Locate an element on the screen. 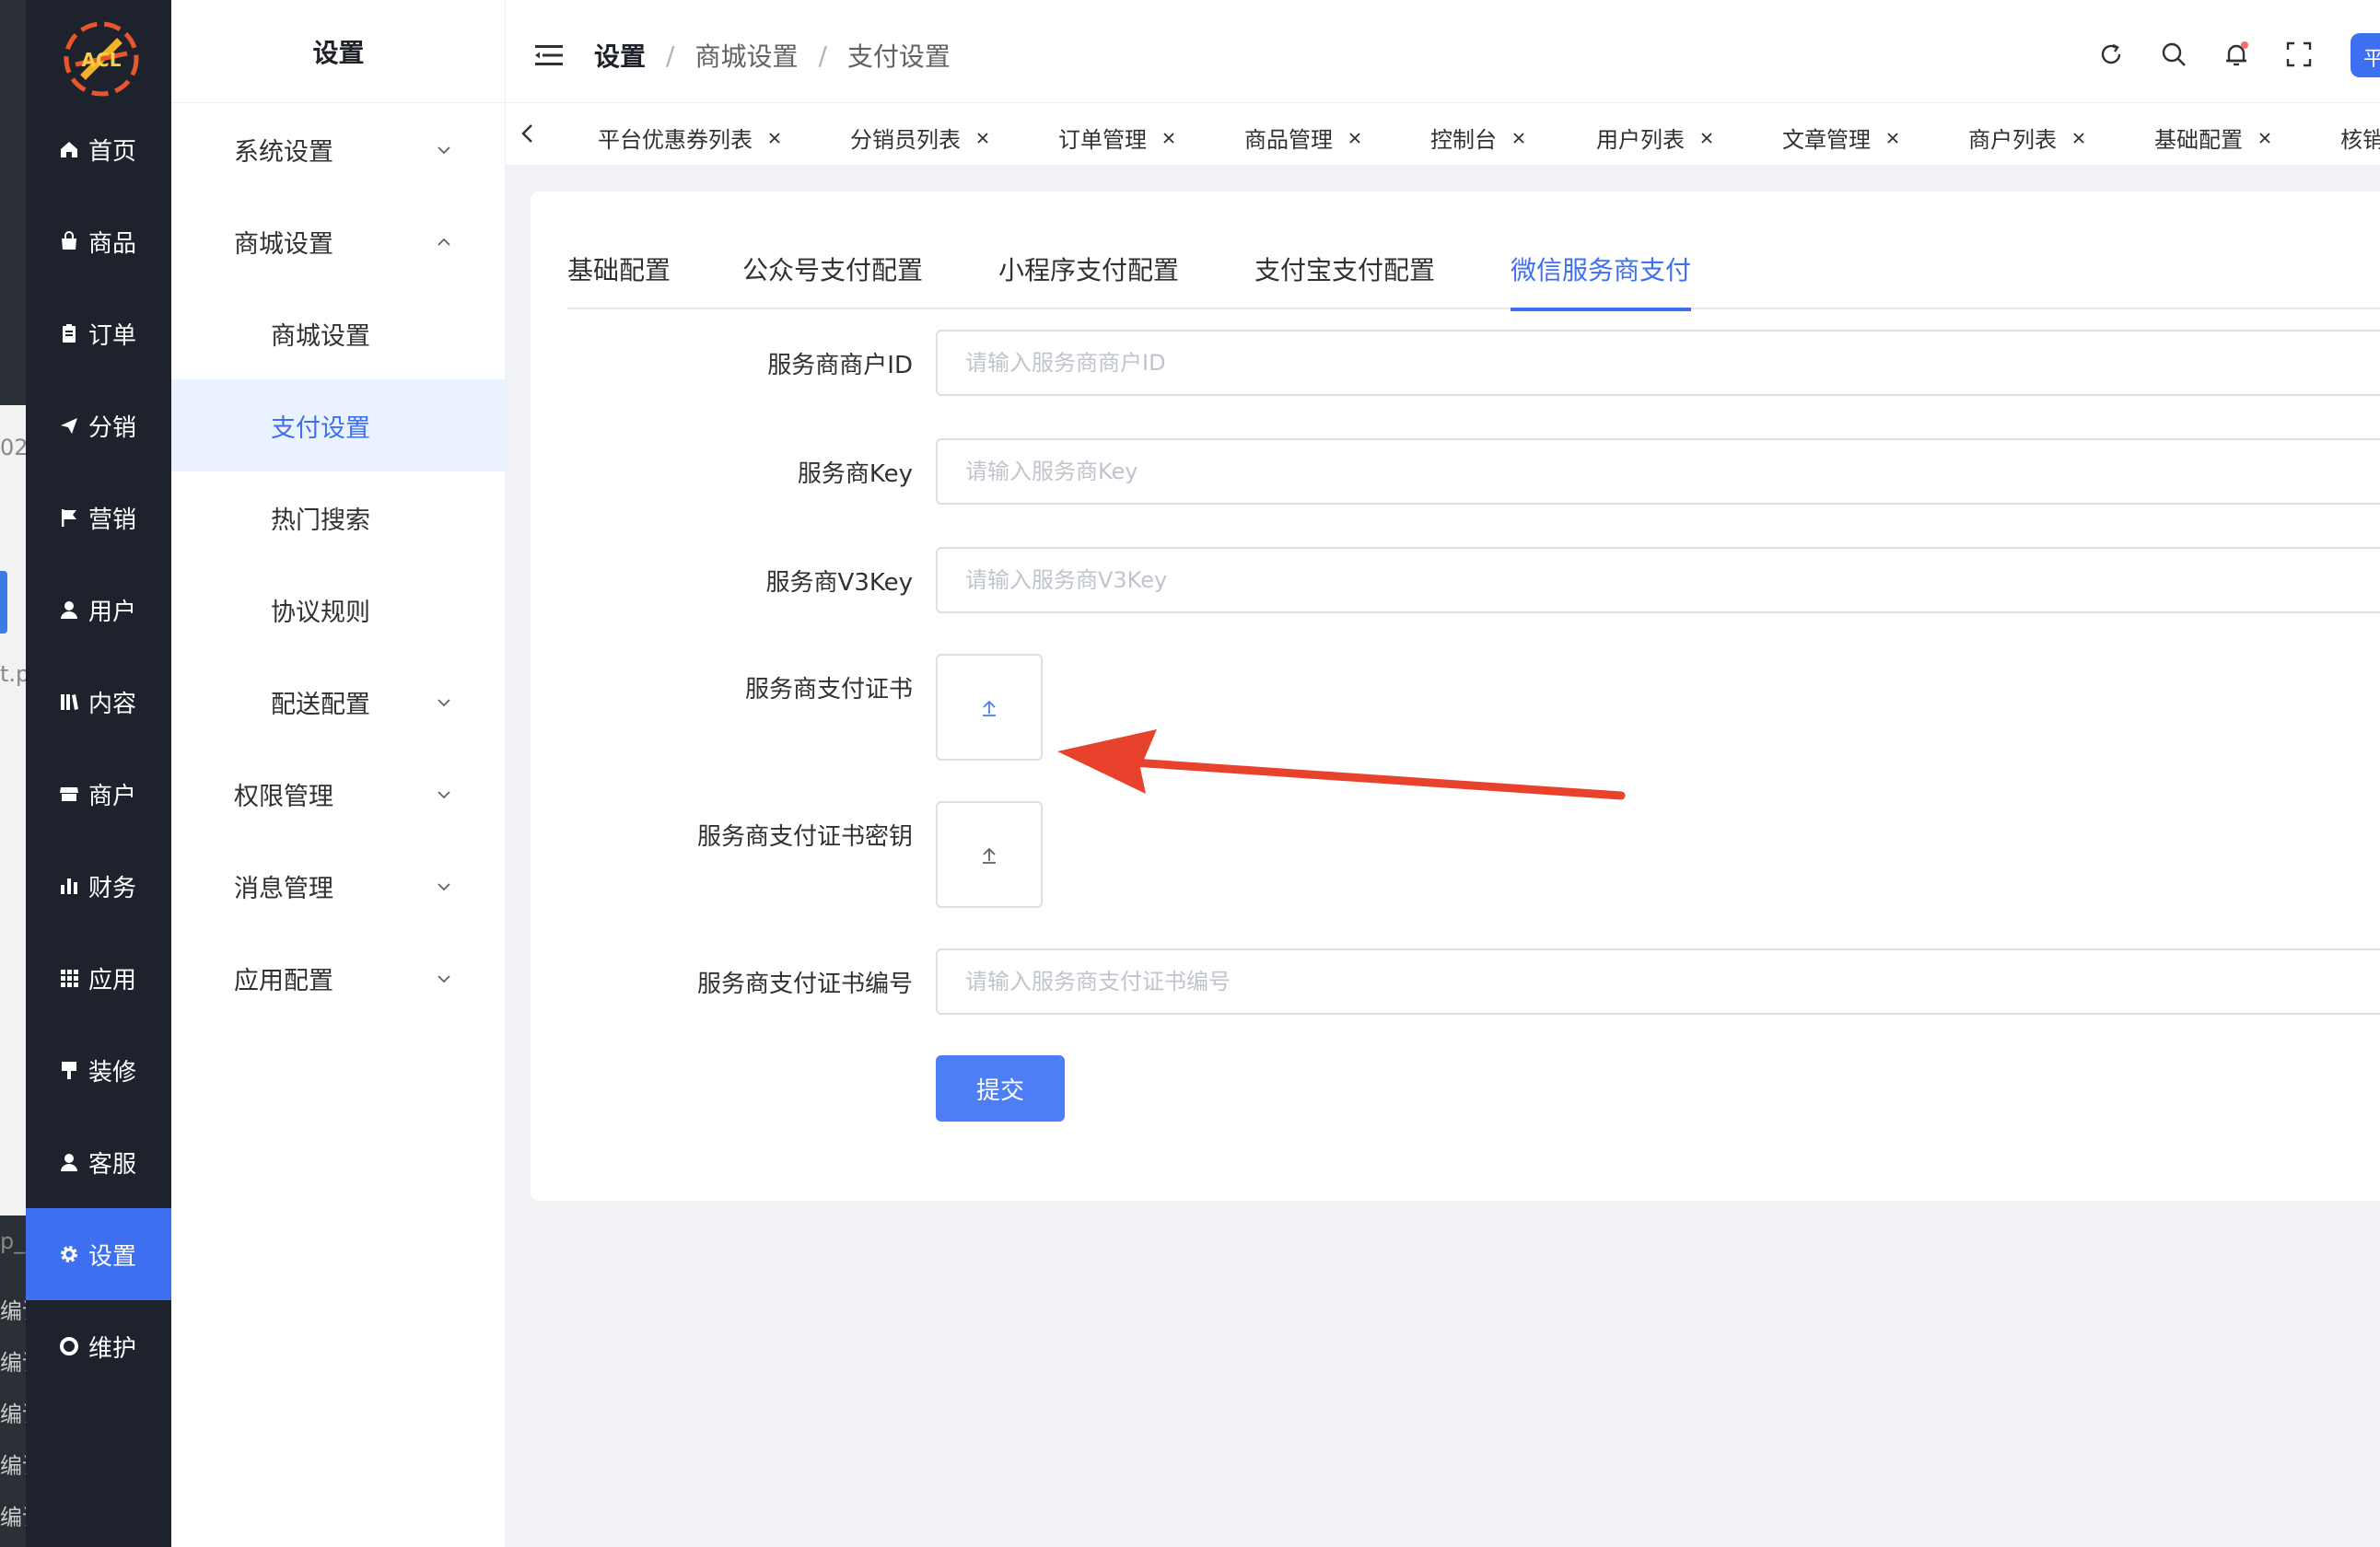  payment-config-tab: 基础配置 is located at coordinates (619, 276).